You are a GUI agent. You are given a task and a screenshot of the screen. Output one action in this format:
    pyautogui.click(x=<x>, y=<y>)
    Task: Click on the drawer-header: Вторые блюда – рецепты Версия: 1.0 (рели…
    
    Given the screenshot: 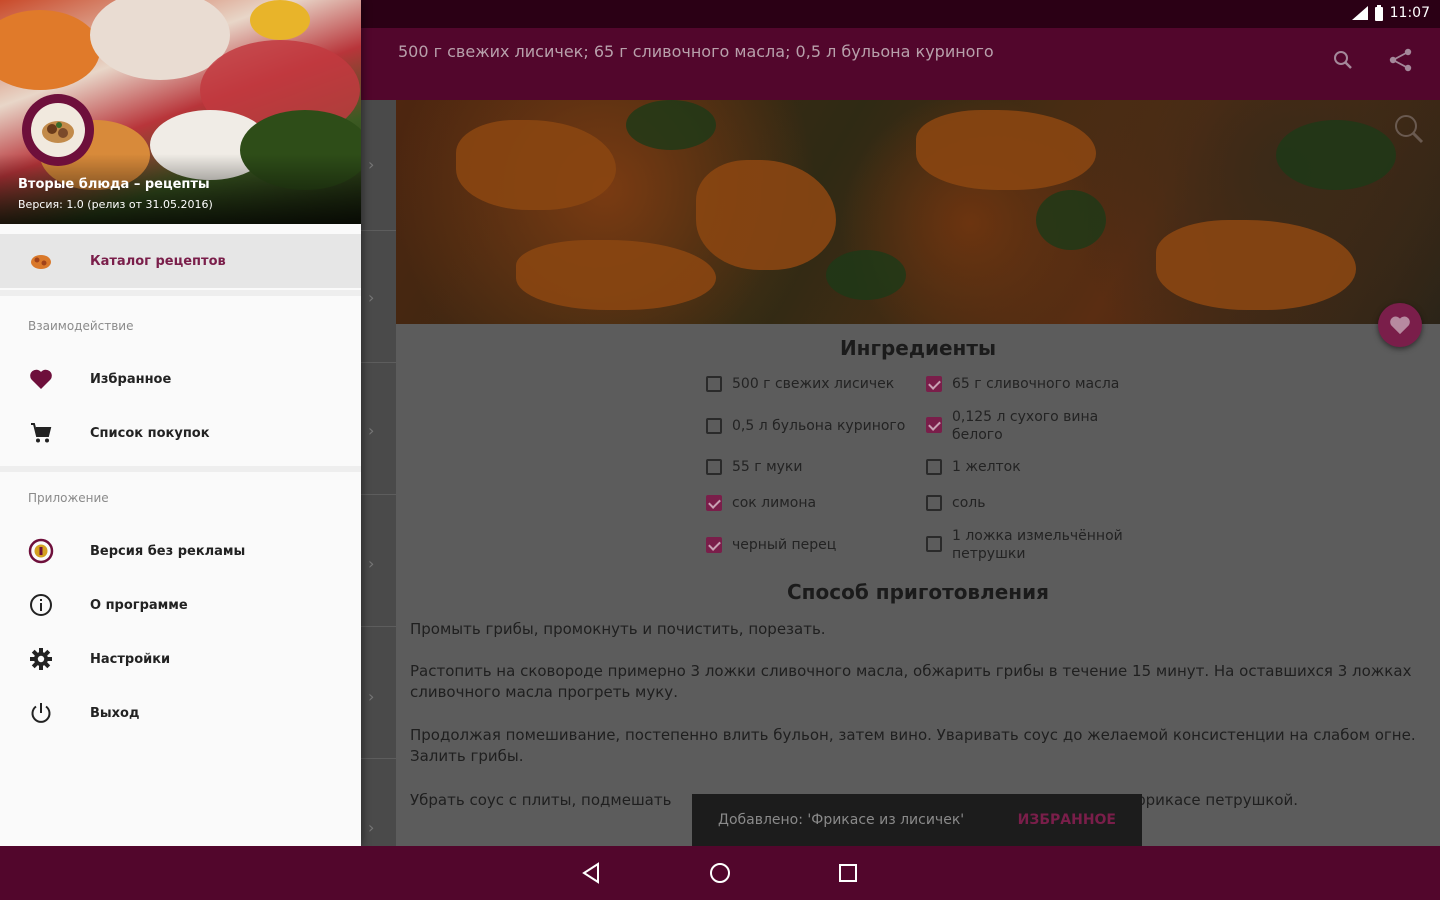 What is the action you would take?
    pyautogui.click(x=180, y=112)
    